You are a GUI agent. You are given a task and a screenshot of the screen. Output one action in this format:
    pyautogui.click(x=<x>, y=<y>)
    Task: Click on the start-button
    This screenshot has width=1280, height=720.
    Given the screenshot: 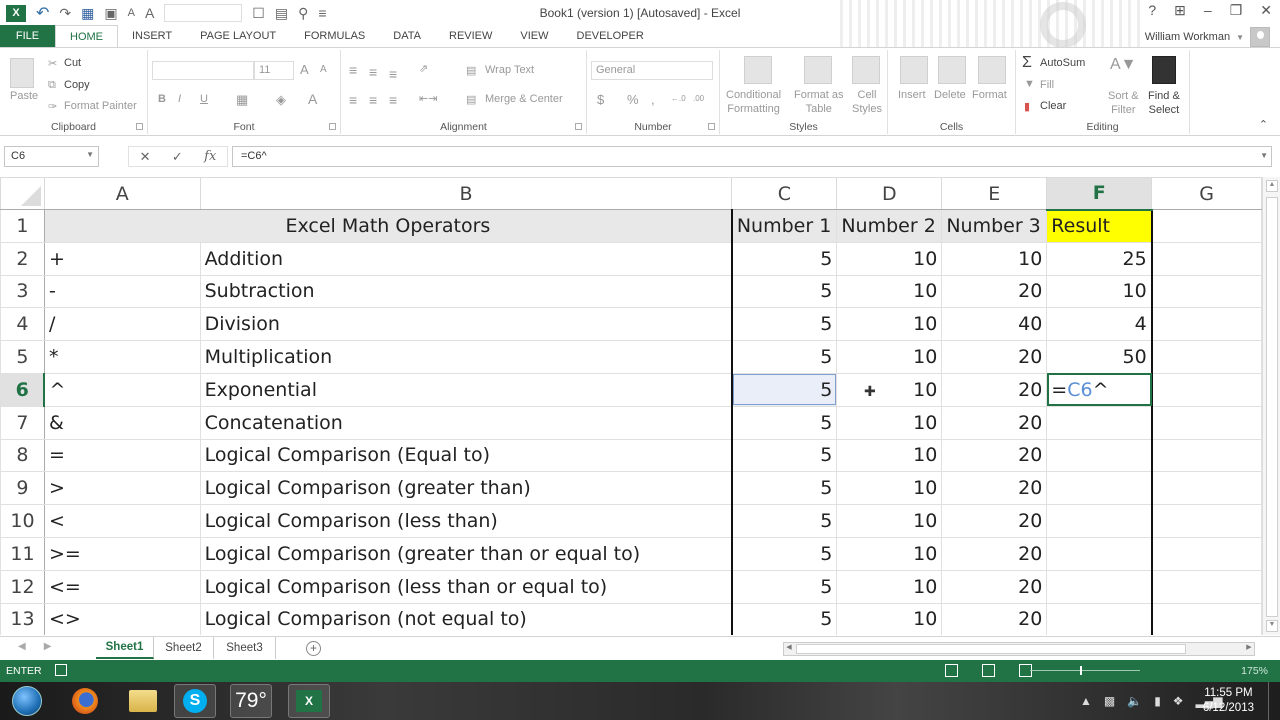 What is the action you would take?
    pyautogui.click(x=27, y=701)
    